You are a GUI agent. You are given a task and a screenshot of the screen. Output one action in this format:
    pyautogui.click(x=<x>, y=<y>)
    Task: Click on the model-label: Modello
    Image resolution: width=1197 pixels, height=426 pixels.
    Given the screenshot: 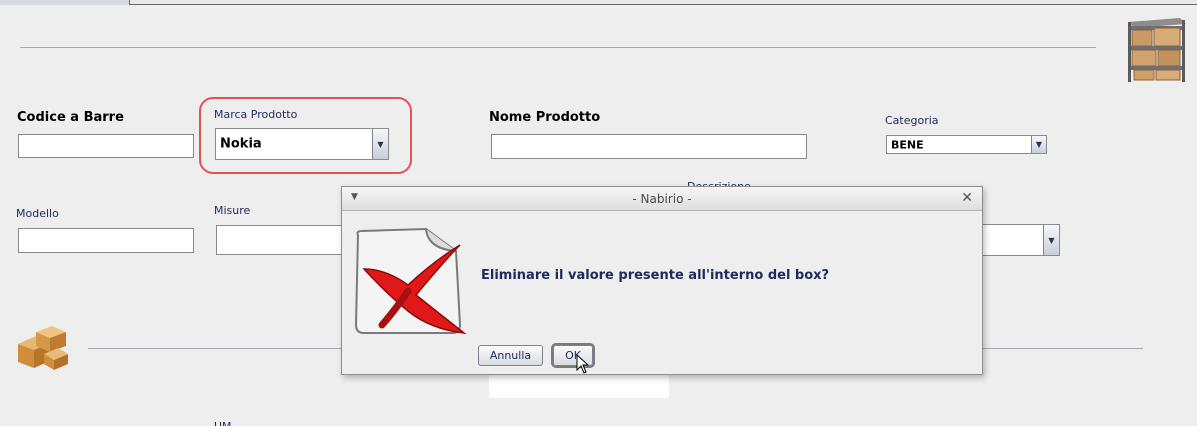 What is the action you would take?
    pyautogui.click(x=37, y=213)
    